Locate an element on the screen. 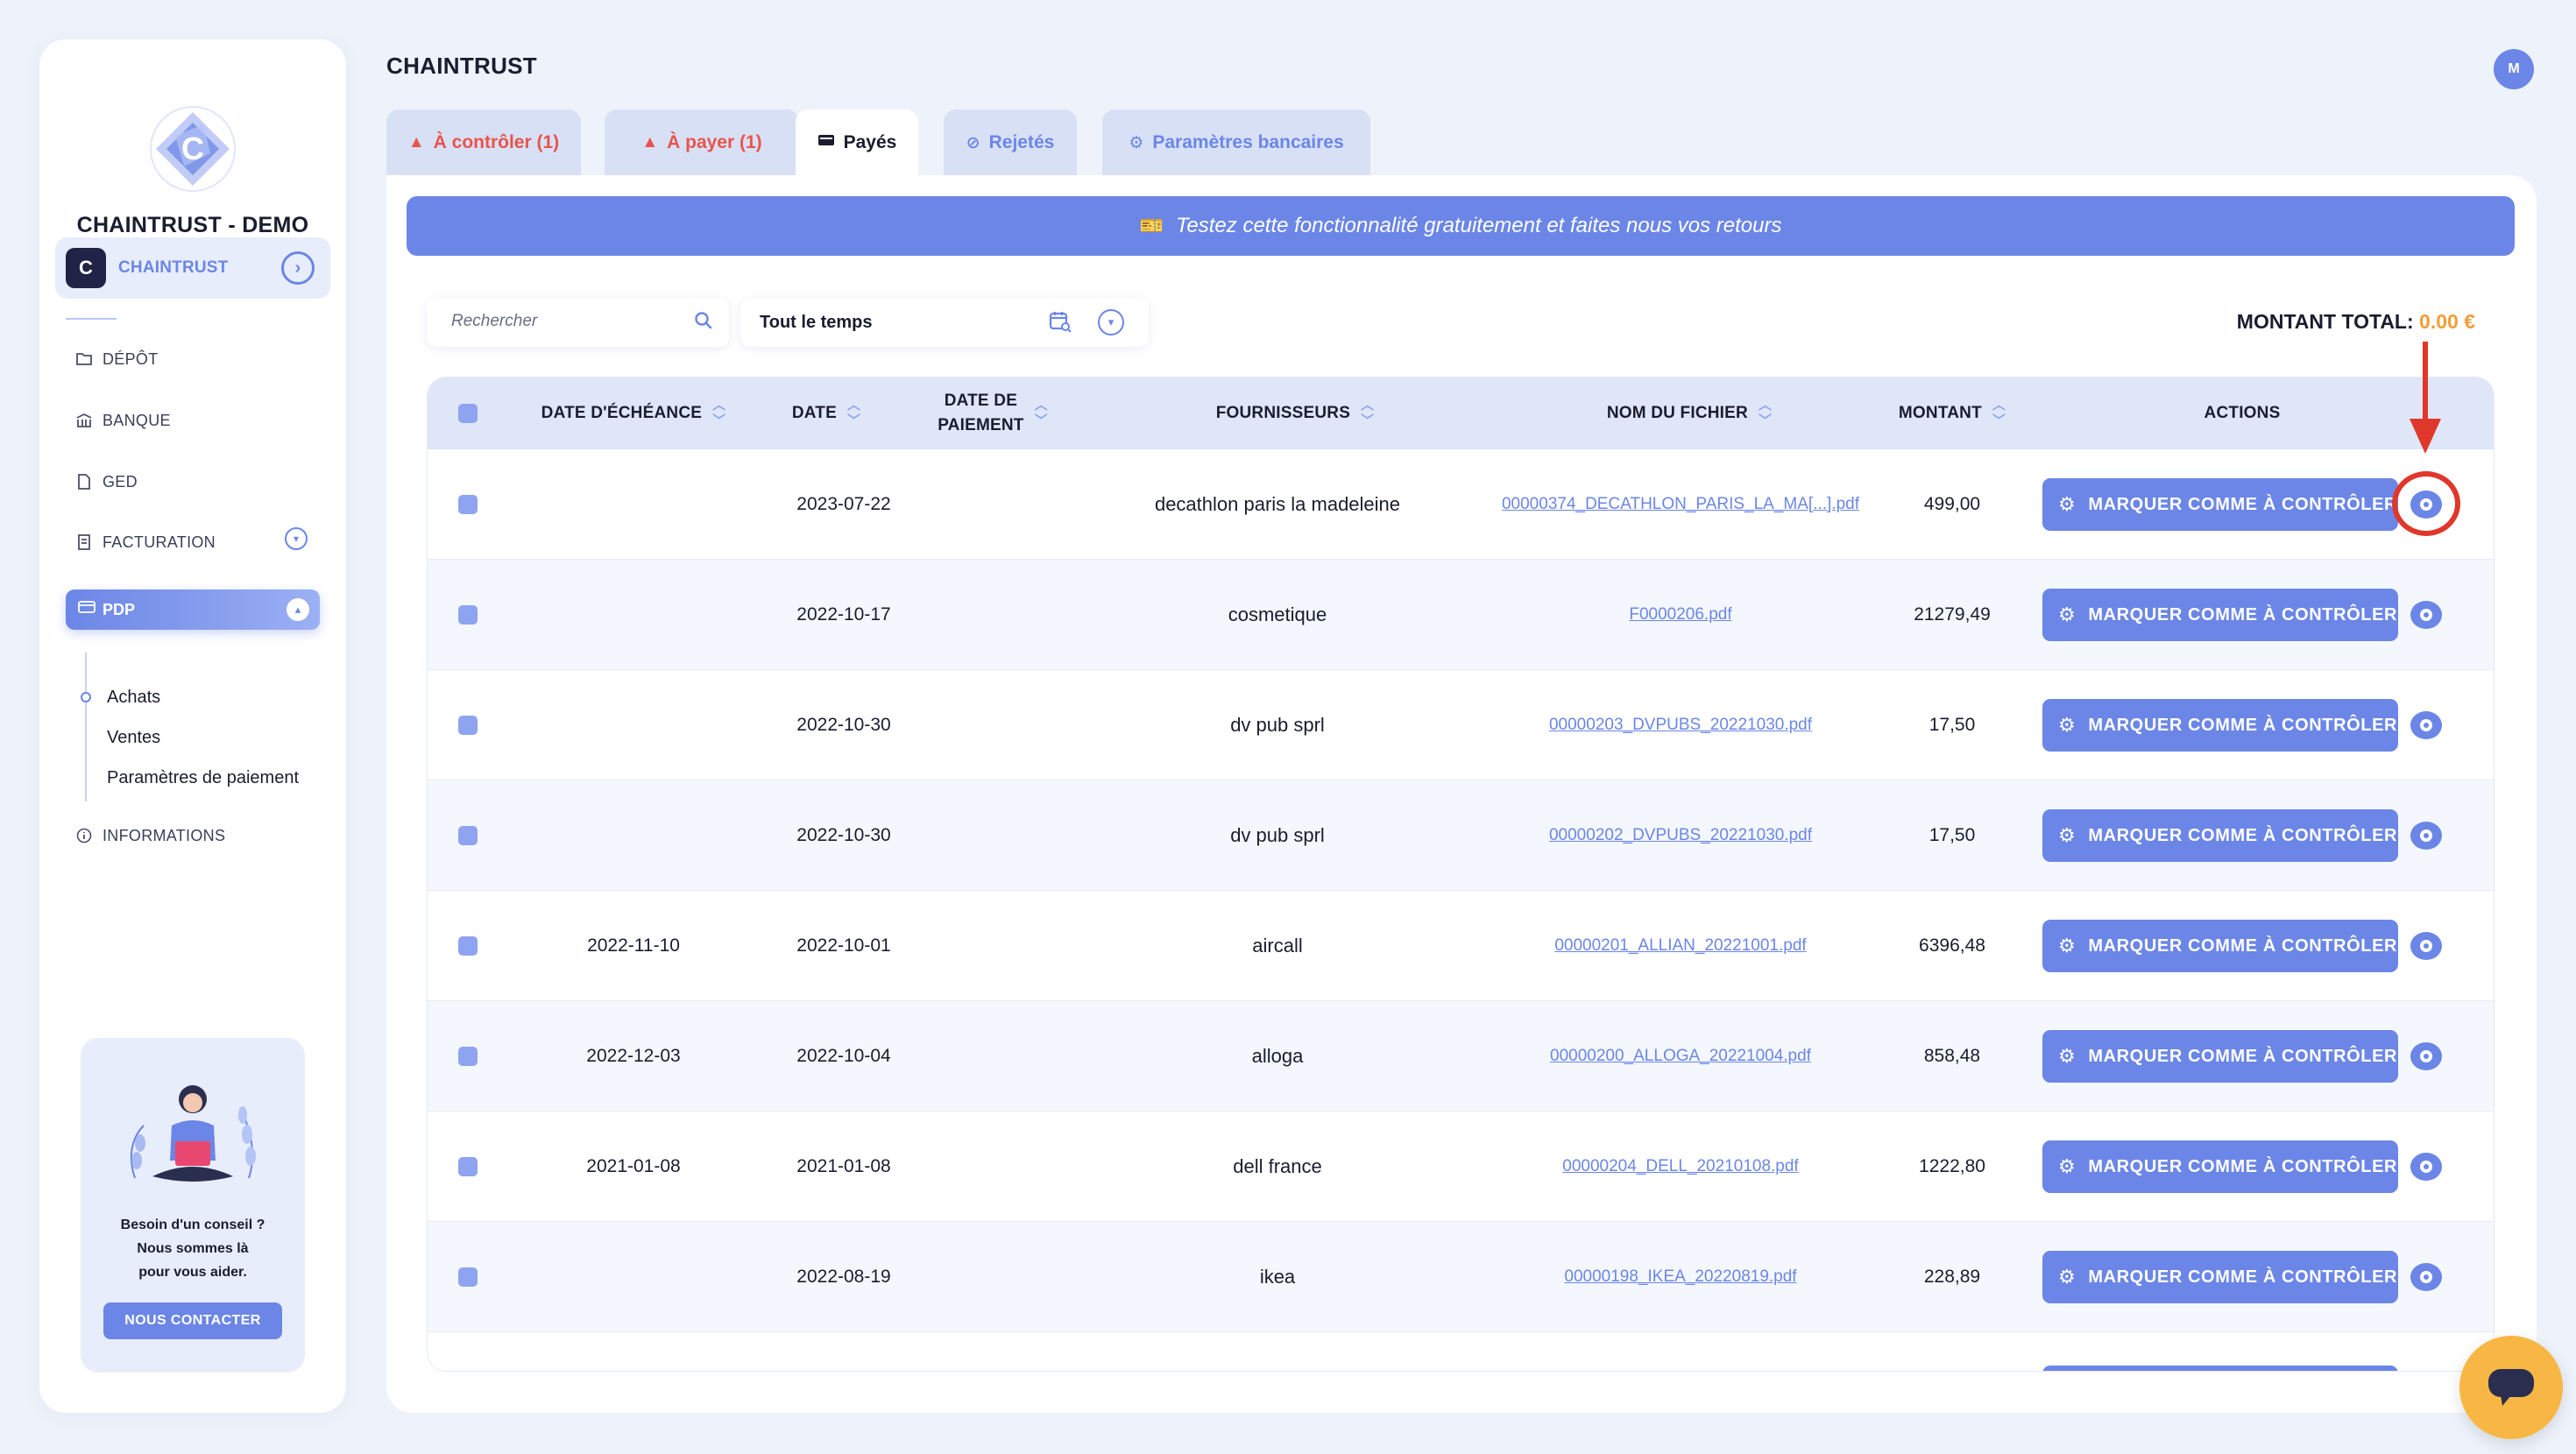  document-icon is located at coordinates (84, 481).